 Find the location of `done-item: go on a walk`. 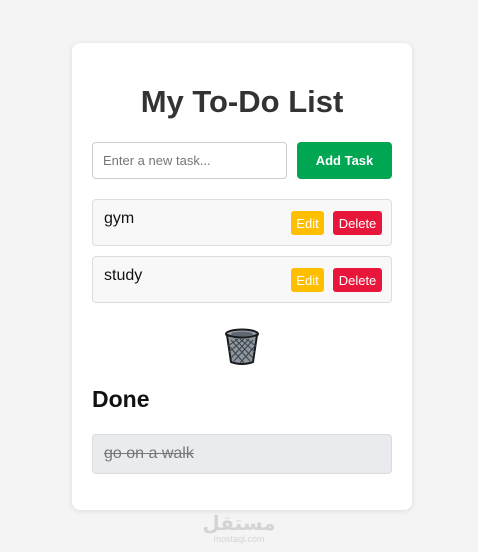

done-item: go on a walk is located at coordinates (242, 454).